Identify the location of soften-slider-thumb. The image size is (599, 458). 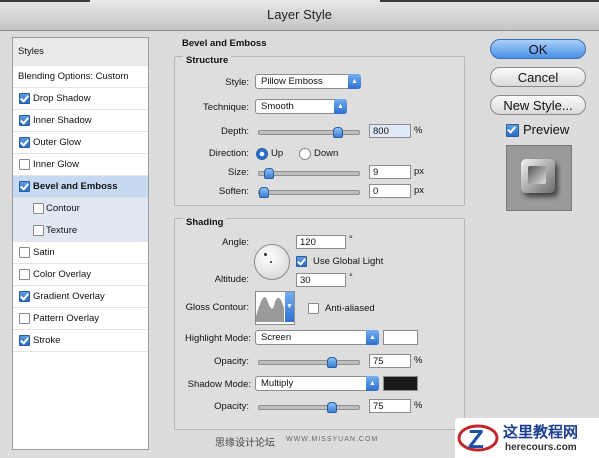
(264, 192).